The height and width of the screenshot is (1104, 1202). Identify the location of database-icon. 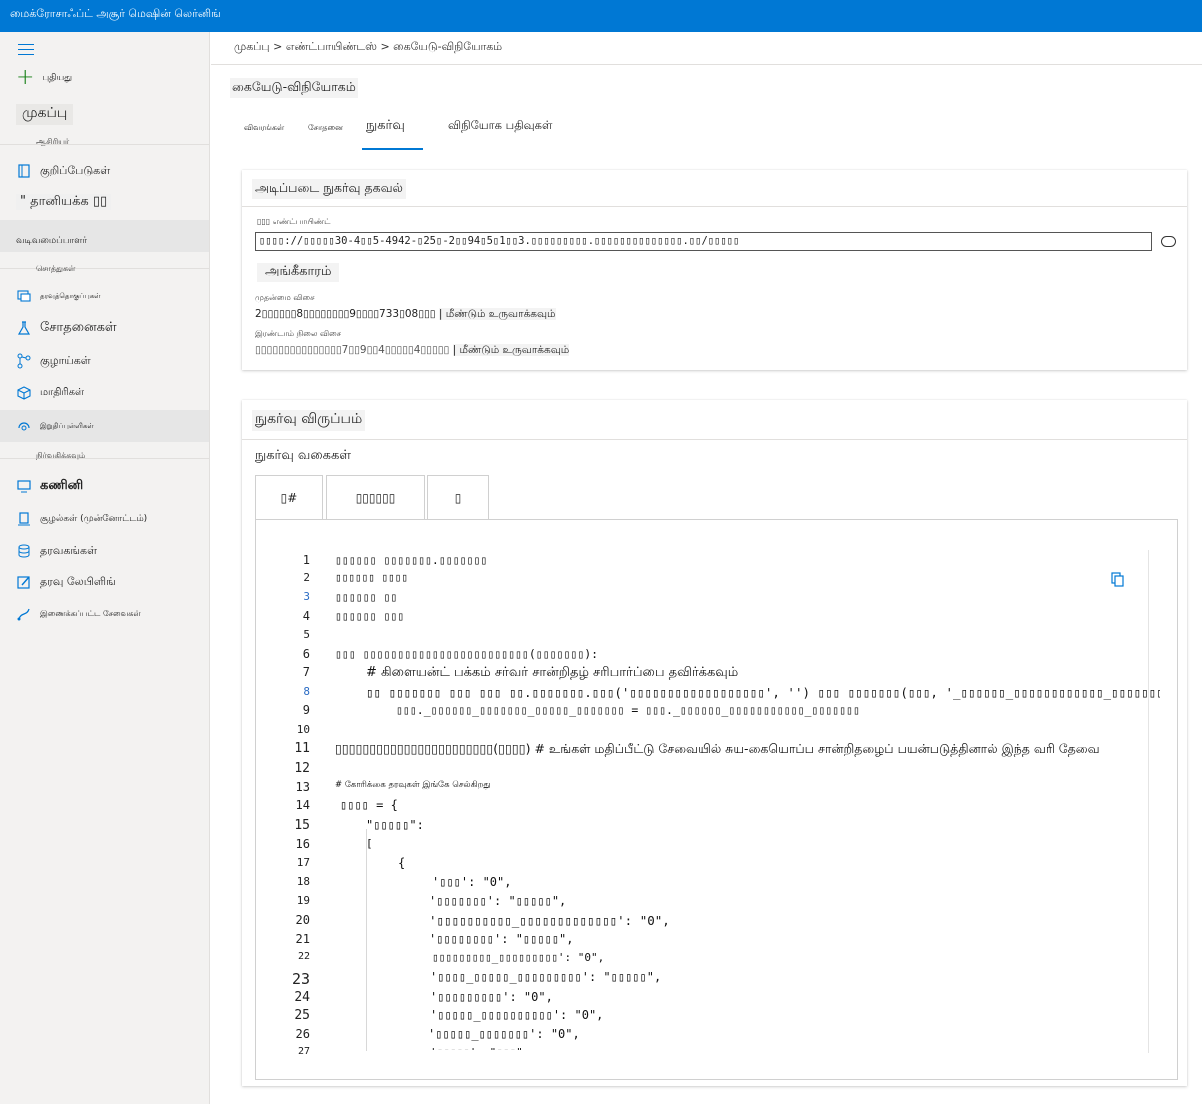
(24, 551).